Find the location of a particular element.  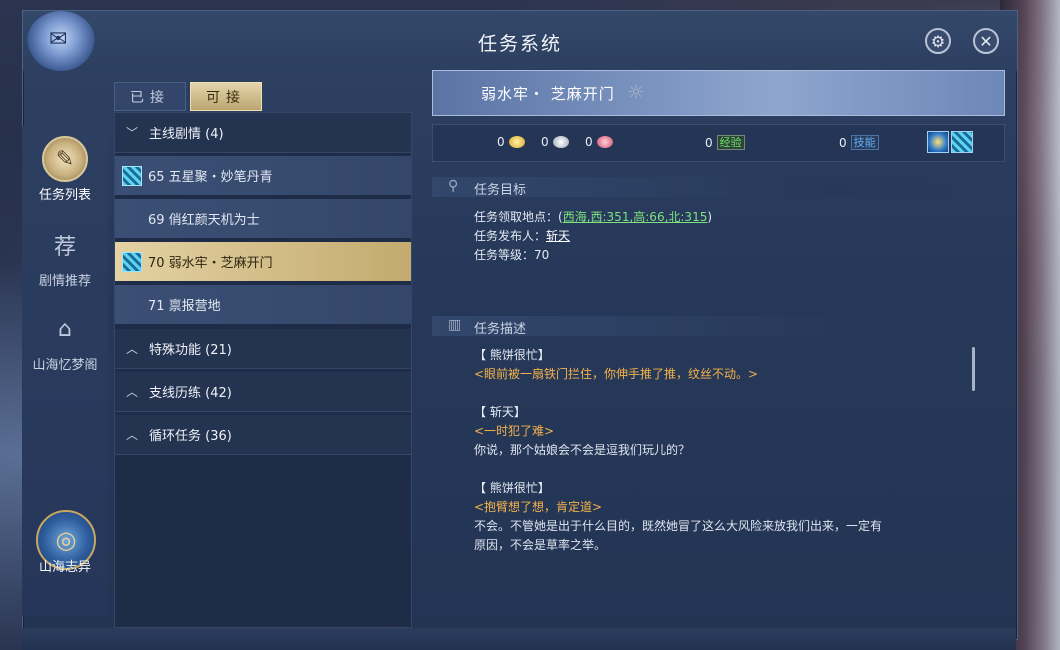

location-pin-icon: ⚲ is located at coordinates (453, 186).